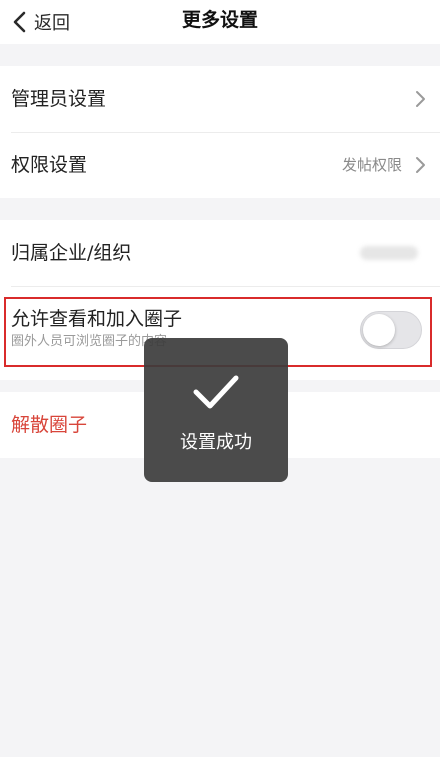 This screenshot has width=440, height=757. I want to click on checkmark-icon, so click(216, 392).